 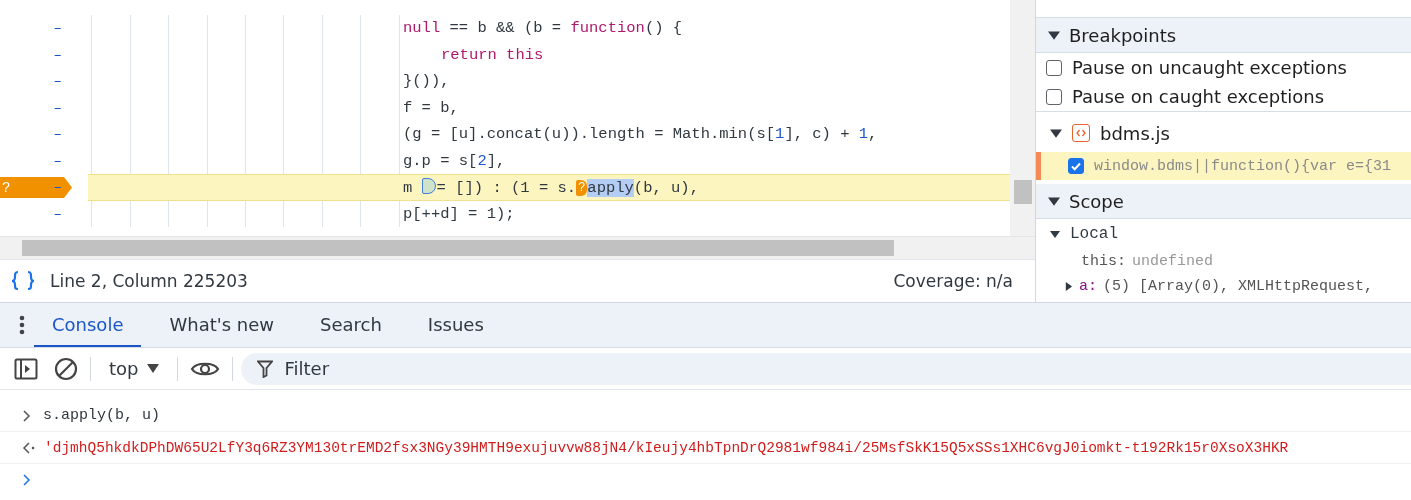 What do you see at coordinates (1022, 118) in the screenshot?
I see `vertical-scrollbar` at bounding box center [1022, 118].